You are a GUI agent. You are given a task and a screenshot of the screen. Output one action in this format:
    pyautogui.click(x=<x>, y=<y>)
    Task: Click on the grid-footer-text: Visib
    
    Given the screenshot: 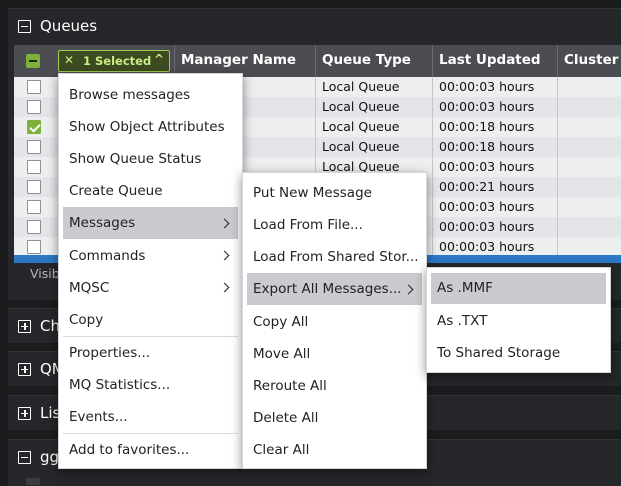 What is the action you would take?
    pyautogui.click(x=45, y=273)
    